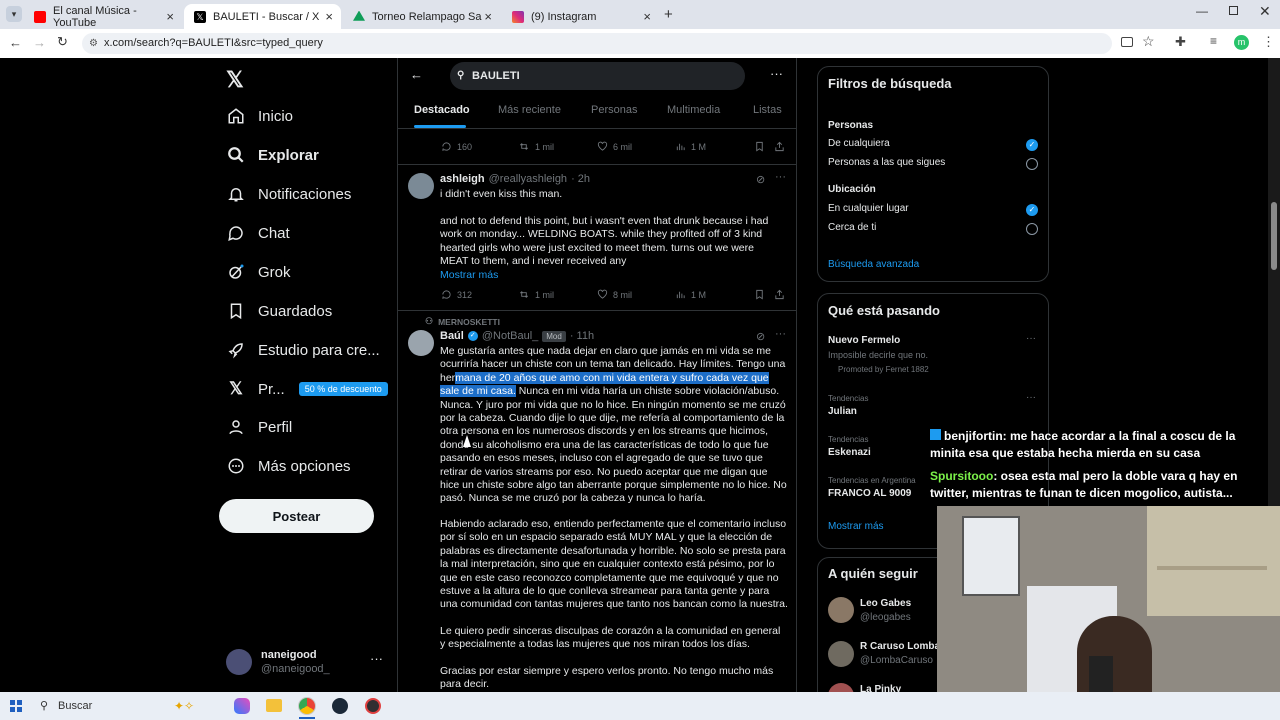 The width and height of the screenshot is (1280, 720). I want to click on nav-item-grok: Grok, so click(258, 272).